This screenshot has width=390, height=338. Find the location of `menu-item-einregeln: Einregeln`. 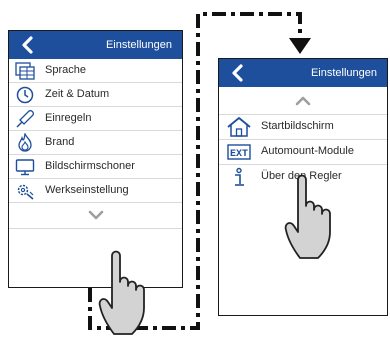

menu-item-einregeln: Einregeln is located at coordinates (95, 119).